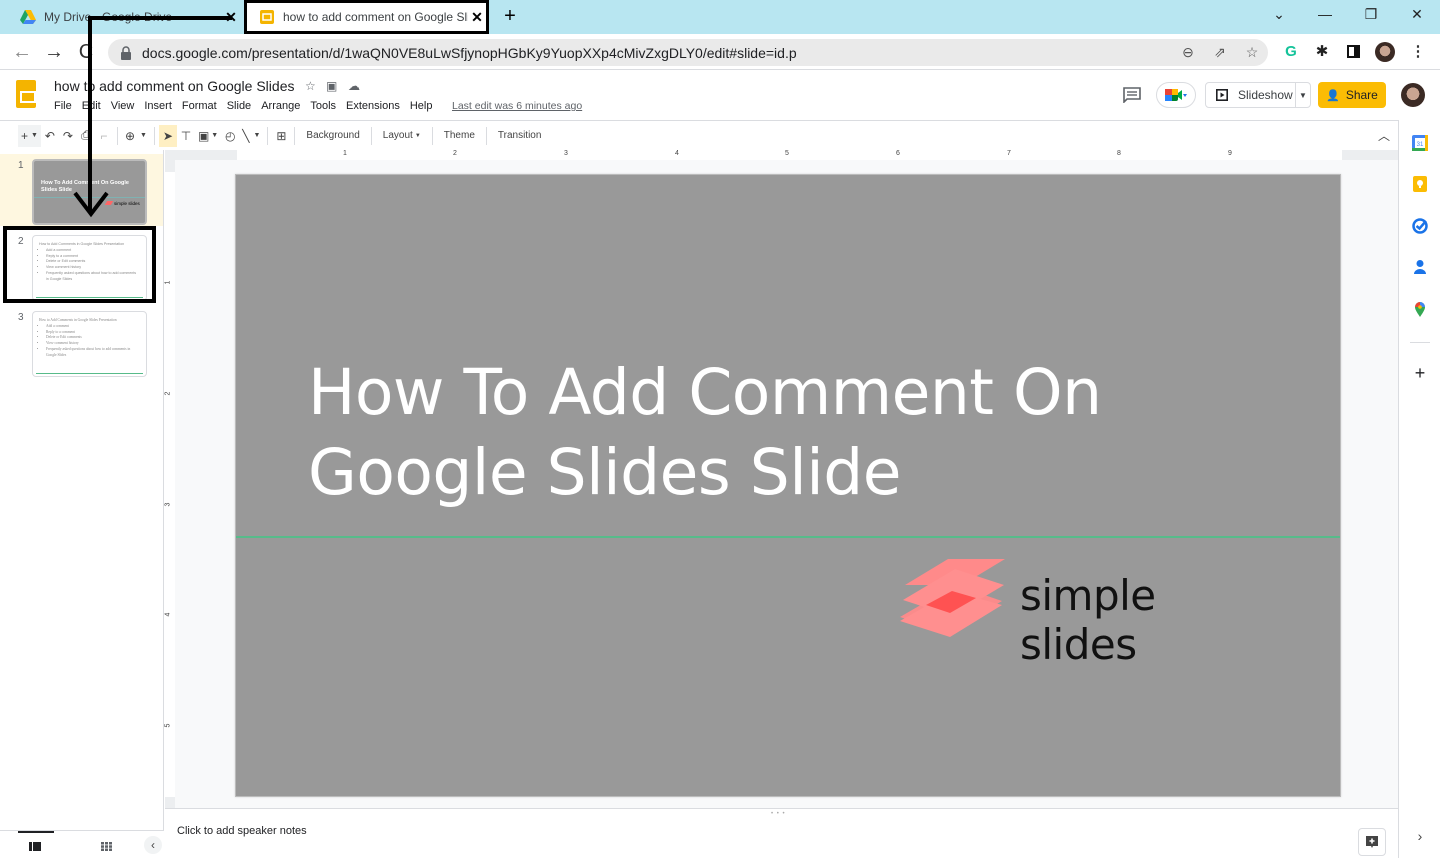 The height and width of the screenshot is (858, 1440). Describe the element at coordinates (35, 846) in the screenshot. I see `filmstrip-view-icon` at that location.